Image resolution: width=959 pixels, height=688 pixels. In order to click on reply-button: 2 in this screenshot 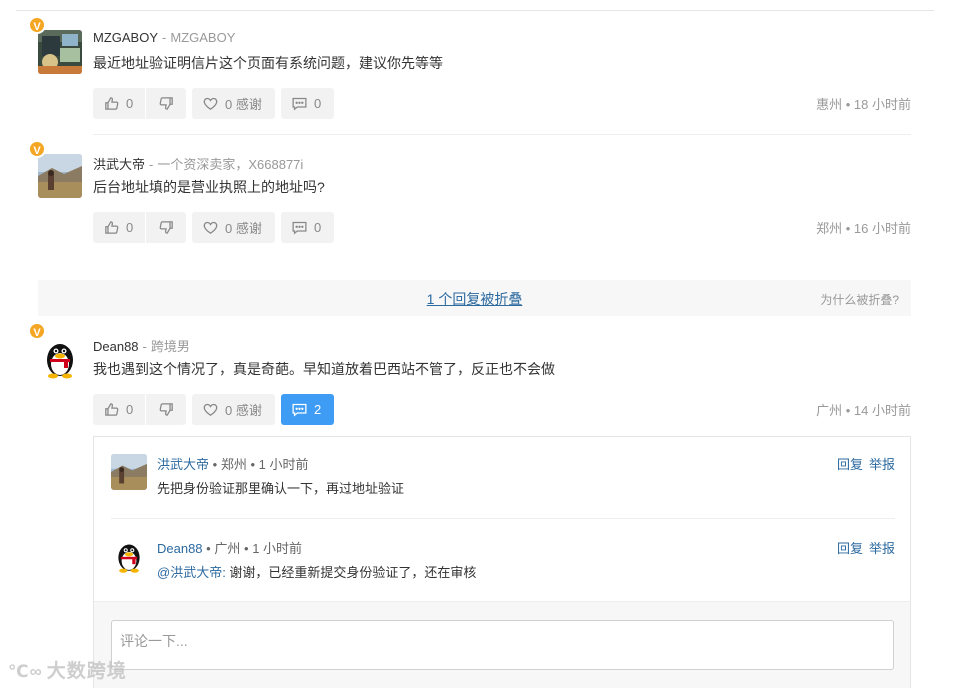, I will do `click(307, 409)`.